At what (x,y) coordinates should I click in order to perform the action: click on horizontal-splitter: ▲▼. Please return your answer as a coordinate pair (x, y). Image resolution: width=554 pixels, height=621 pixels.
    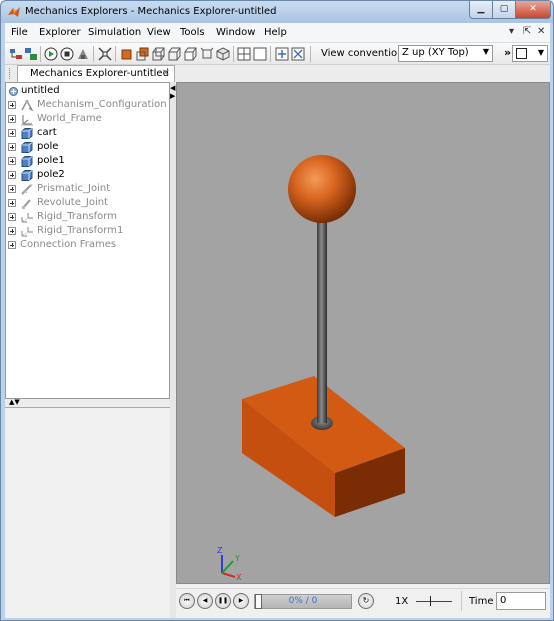
    Looking at the image, I should click on (87, 402).